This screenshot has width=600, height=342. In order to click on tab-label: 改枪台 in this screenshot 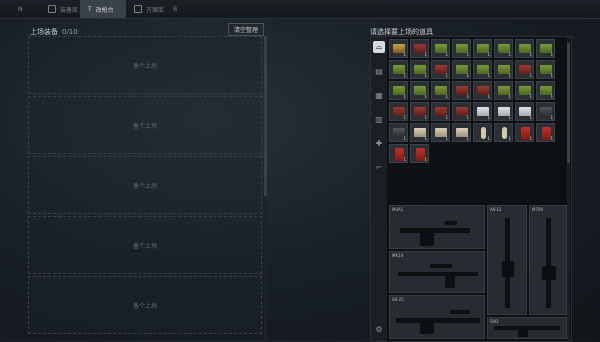, I will do `click(104, 10)`.